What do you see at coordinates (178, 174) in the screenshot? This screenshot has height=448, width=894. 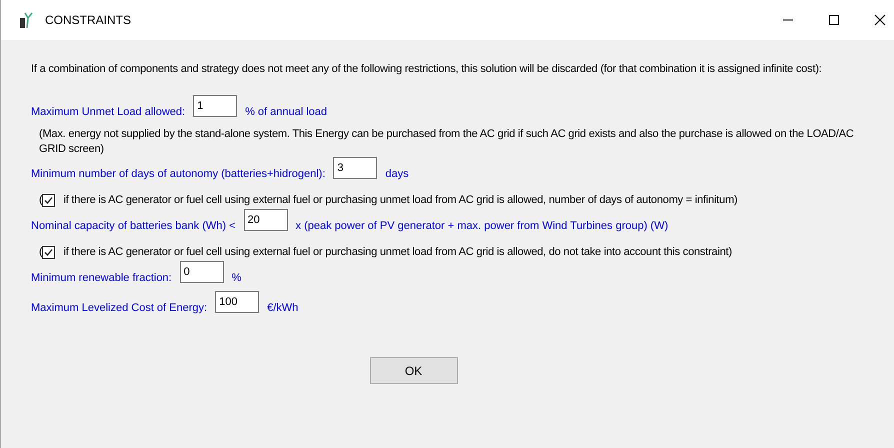 I see `field-label: Minimum number of days of autonomy (batteries+hidrogenl):` at bounding box center [178, 174].